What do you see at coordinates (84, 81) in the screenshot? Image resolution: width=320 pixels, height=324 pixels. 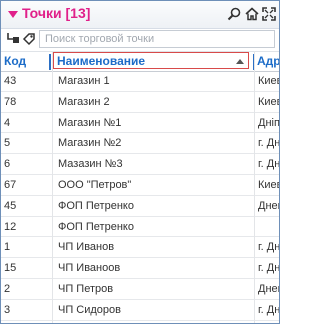 I see `cell-name: Магазин 1` at bounding box center [84, 81].